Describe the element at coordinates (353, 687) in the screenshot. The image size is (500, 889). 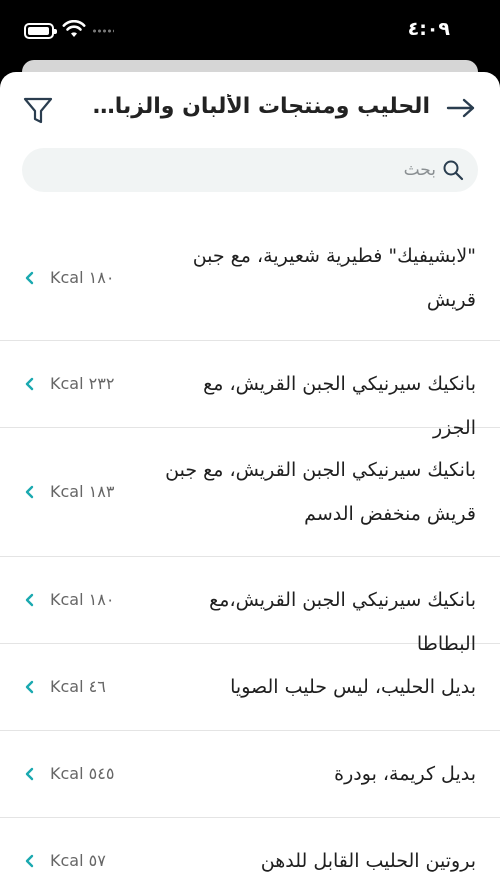
I see `item-name: بديل الحليب، ليس حليب الصويا` at that location.